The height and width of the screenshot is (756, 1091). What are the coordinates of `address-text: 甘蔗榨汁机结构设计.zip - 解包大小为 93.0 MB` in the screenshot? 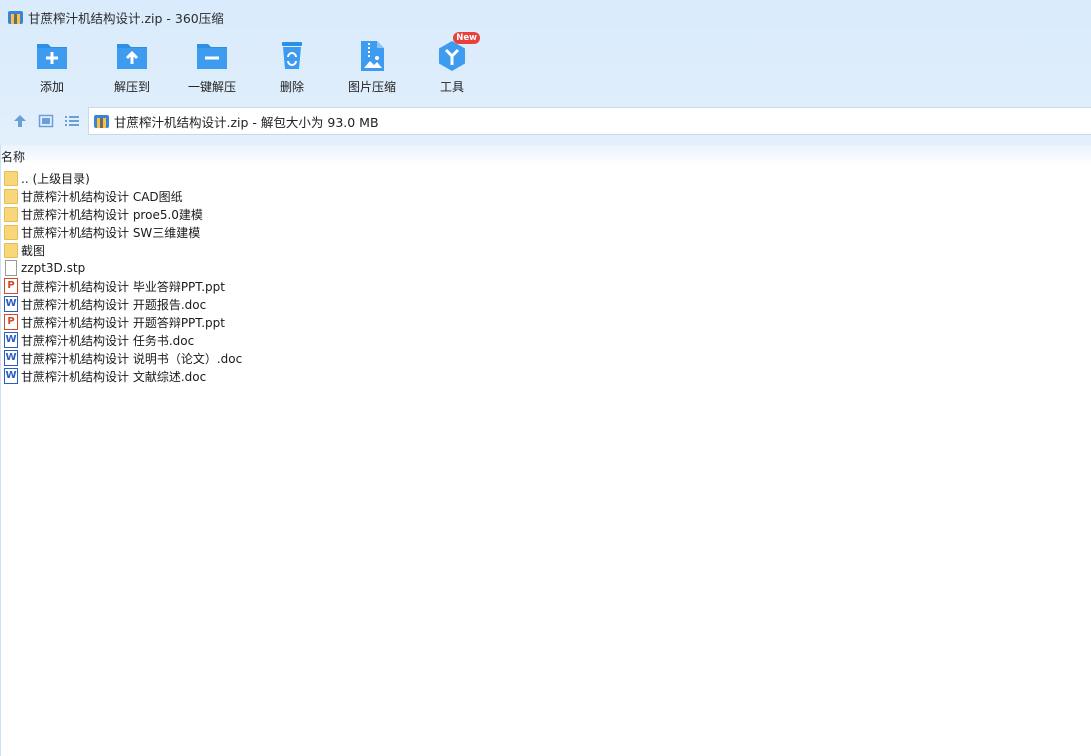 It's located at (246, 122).